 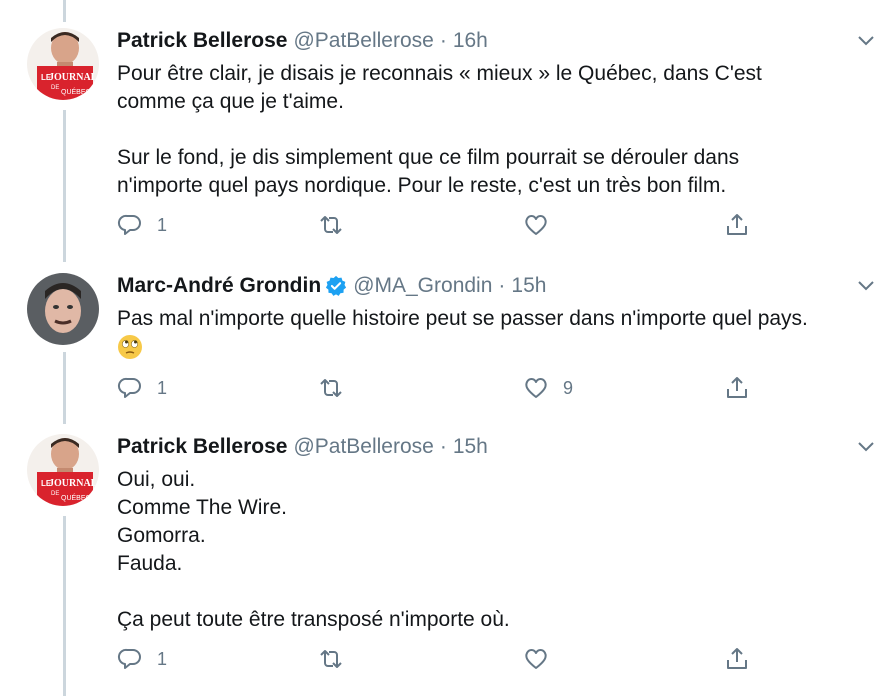 I want to click on tweet-line: Oui, oui., so click(x=156, y=479).